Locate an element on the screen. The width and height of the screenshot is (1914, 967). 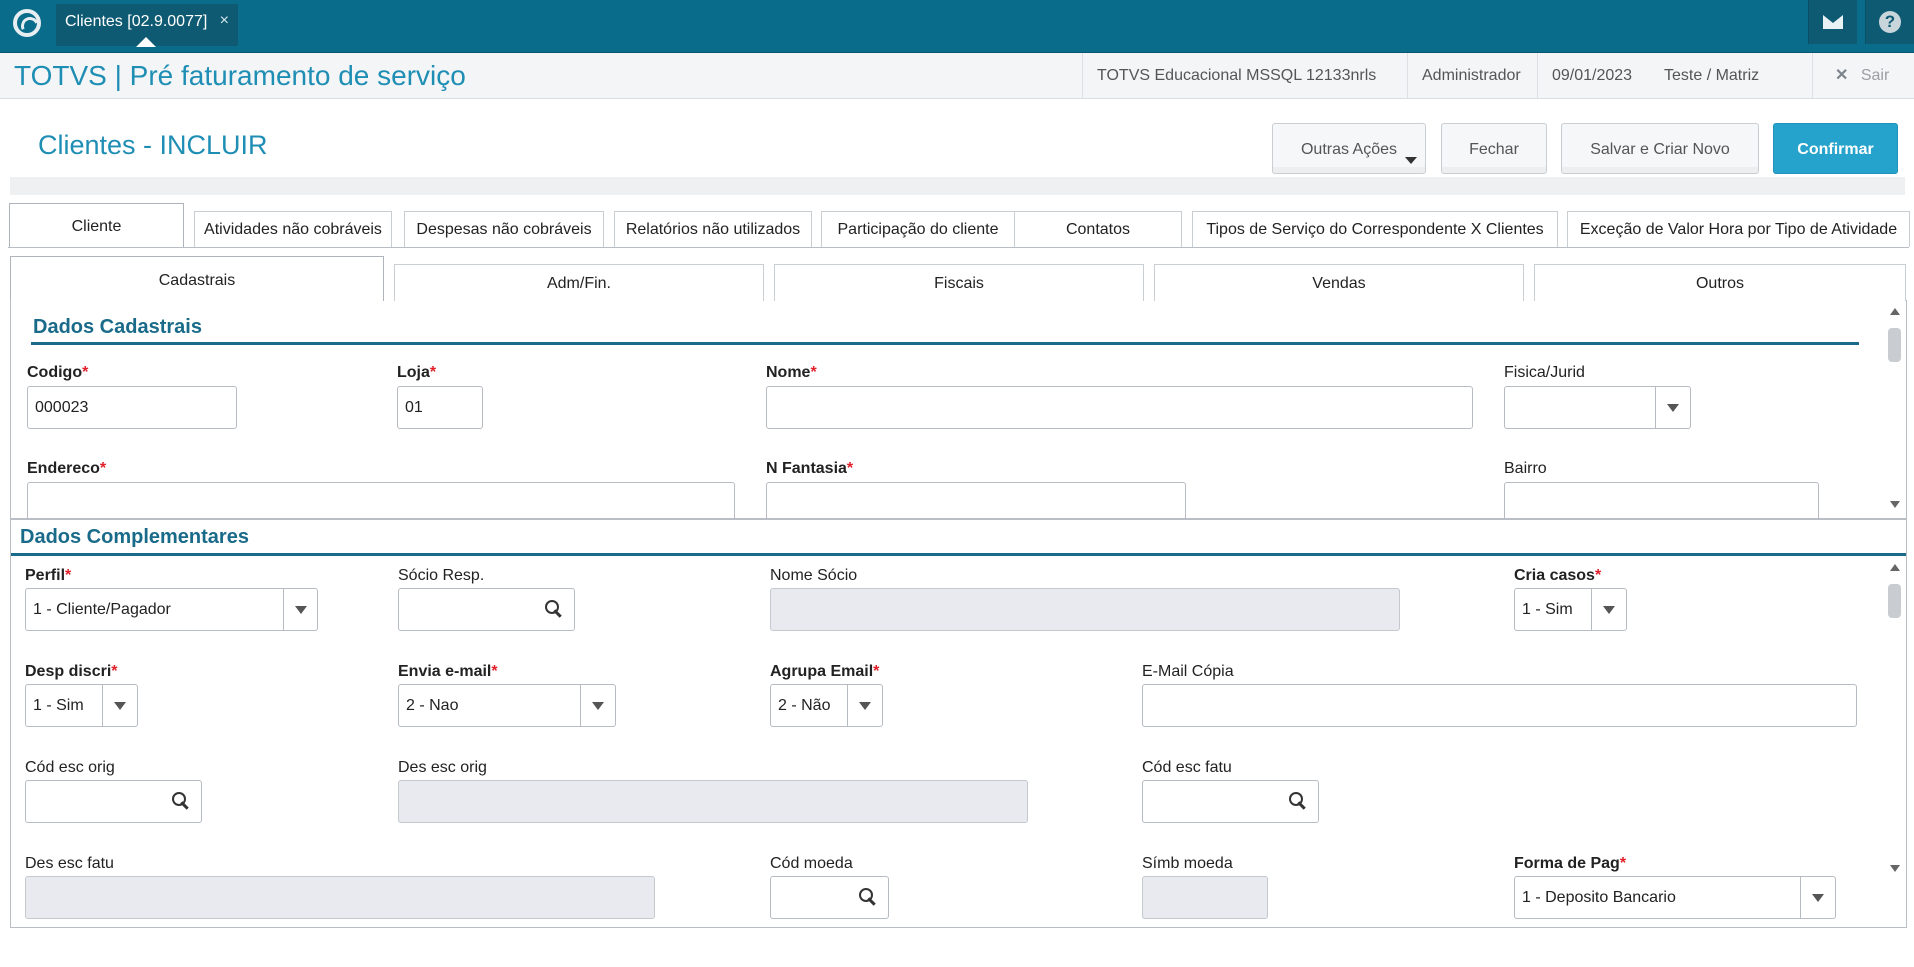
codigo-input: 000023 is located at coordinates (132, 407).